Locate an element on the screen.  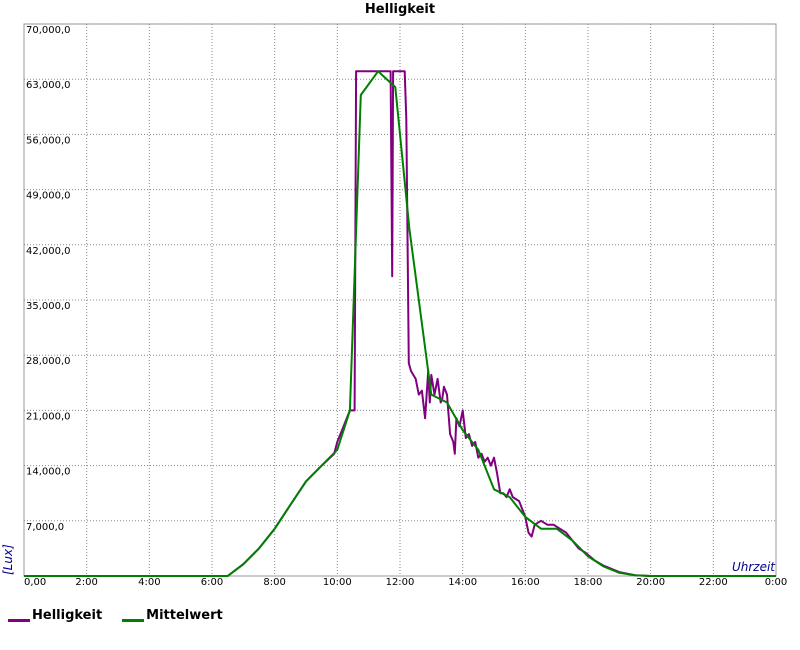
y-tick-label: 7,000,0 is located at coordinates (45, 527).